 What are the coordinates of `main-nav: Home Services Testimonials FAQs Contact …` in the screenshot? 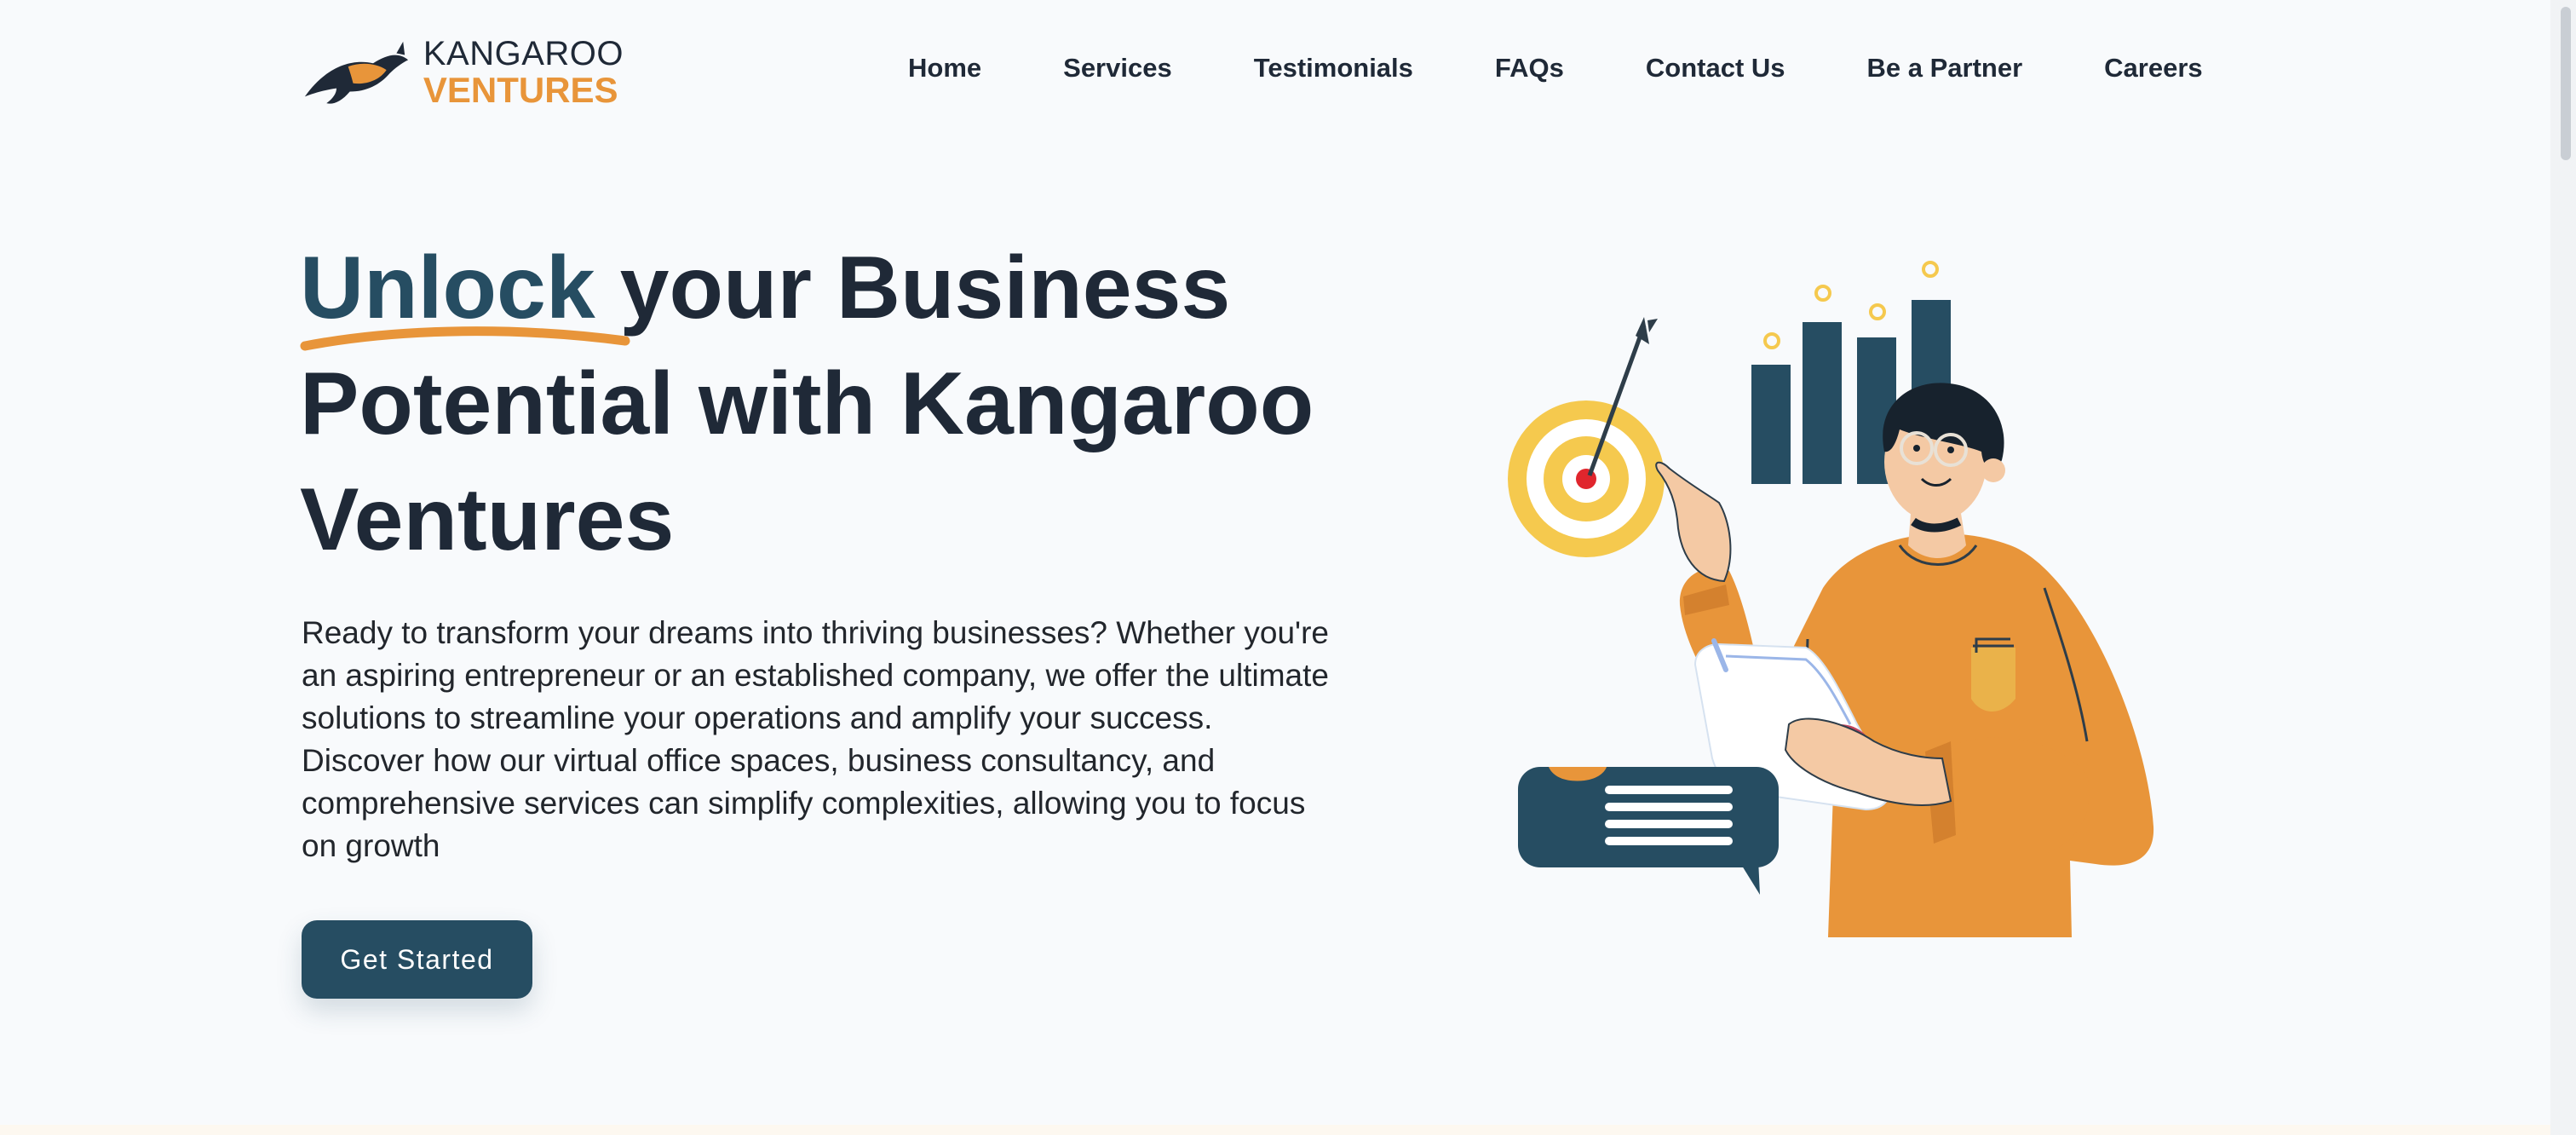 It's located at (1556, 68).